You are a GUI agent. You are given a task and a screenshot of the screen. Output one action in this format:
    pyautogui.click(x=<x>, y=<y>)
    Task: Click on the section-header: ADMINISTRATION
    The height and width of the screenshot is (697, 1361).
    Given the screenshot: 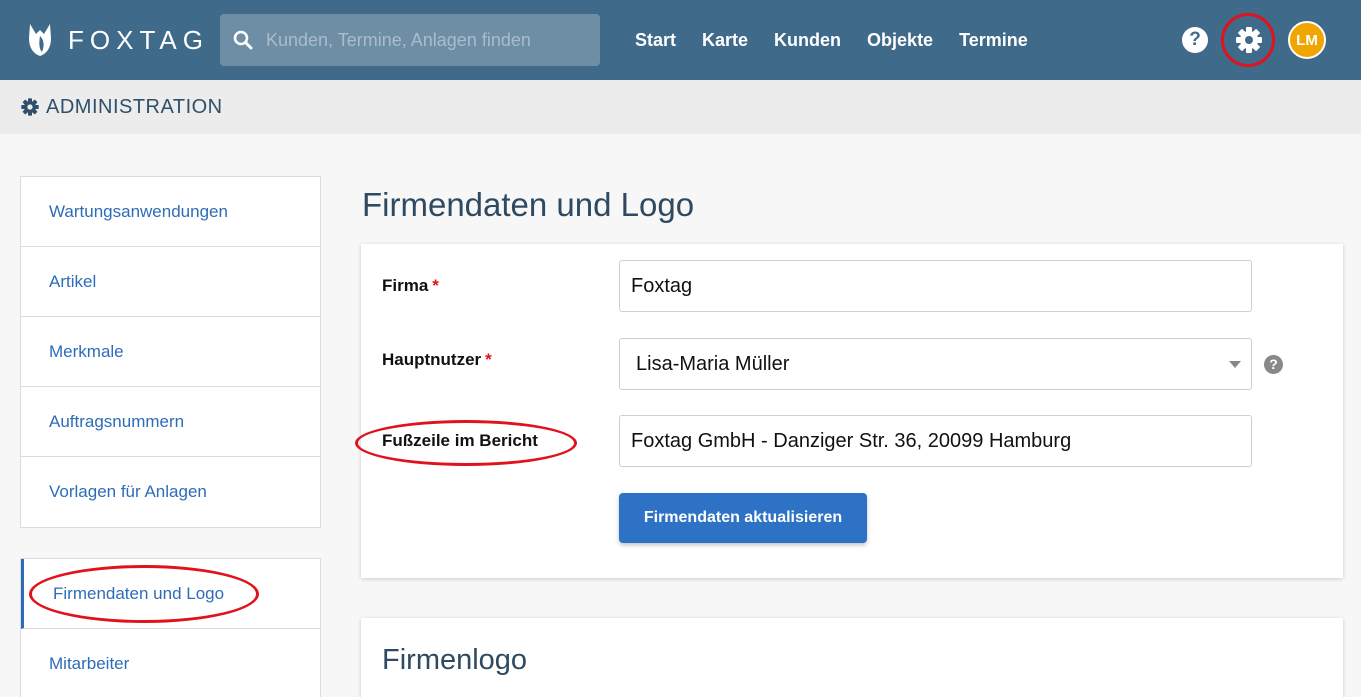 What is the action you would take?
    pyautogui.click(x=680, y=107)
    